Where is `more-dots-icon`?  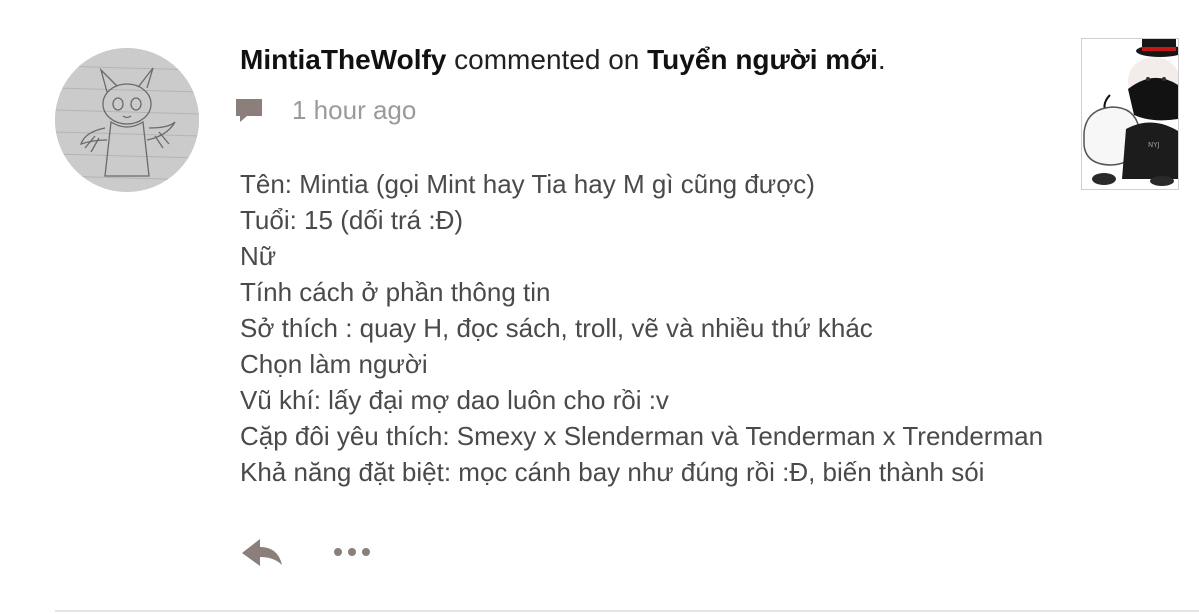 more-dots-icon is located at coordinates (352, 552).